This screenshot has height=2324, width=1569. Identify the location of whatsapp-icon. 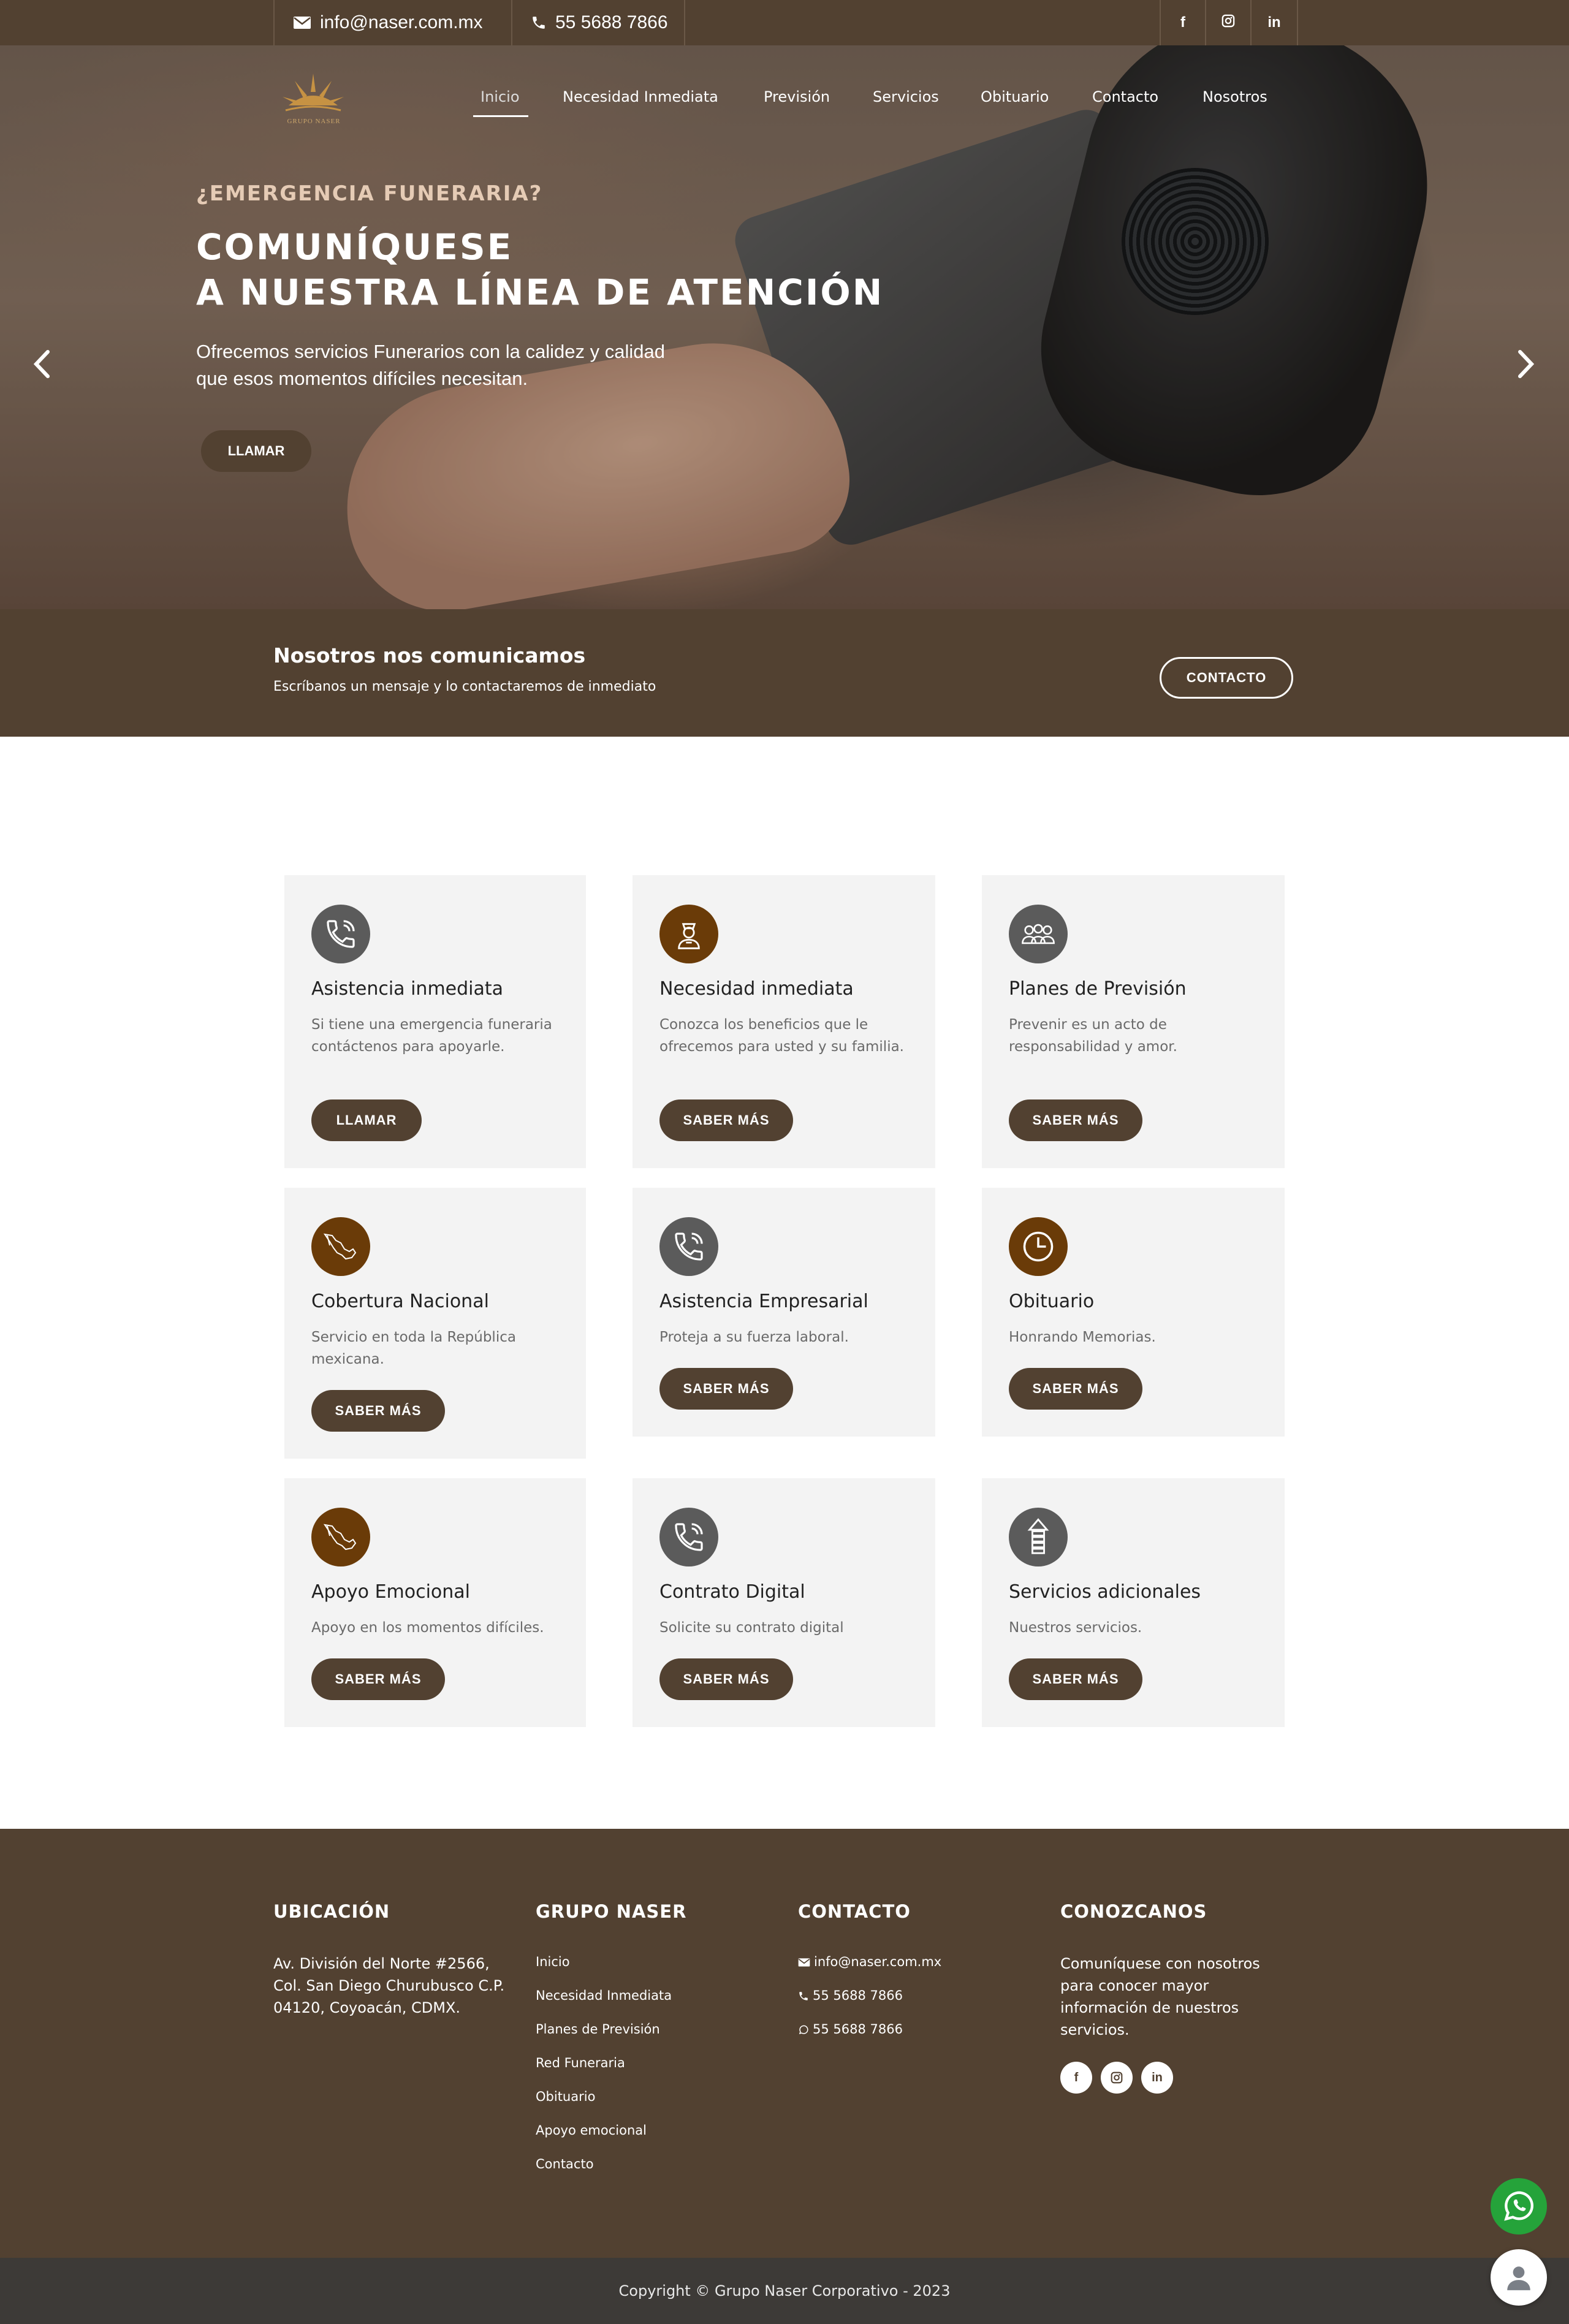
(1518, 2206).